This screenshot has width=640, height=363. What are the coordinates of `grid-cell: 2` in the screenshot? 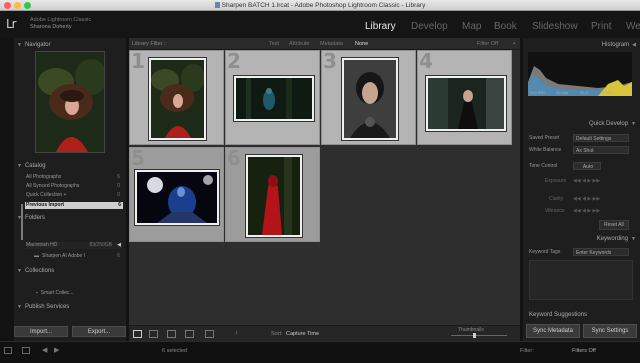 It's located at (272, 97).